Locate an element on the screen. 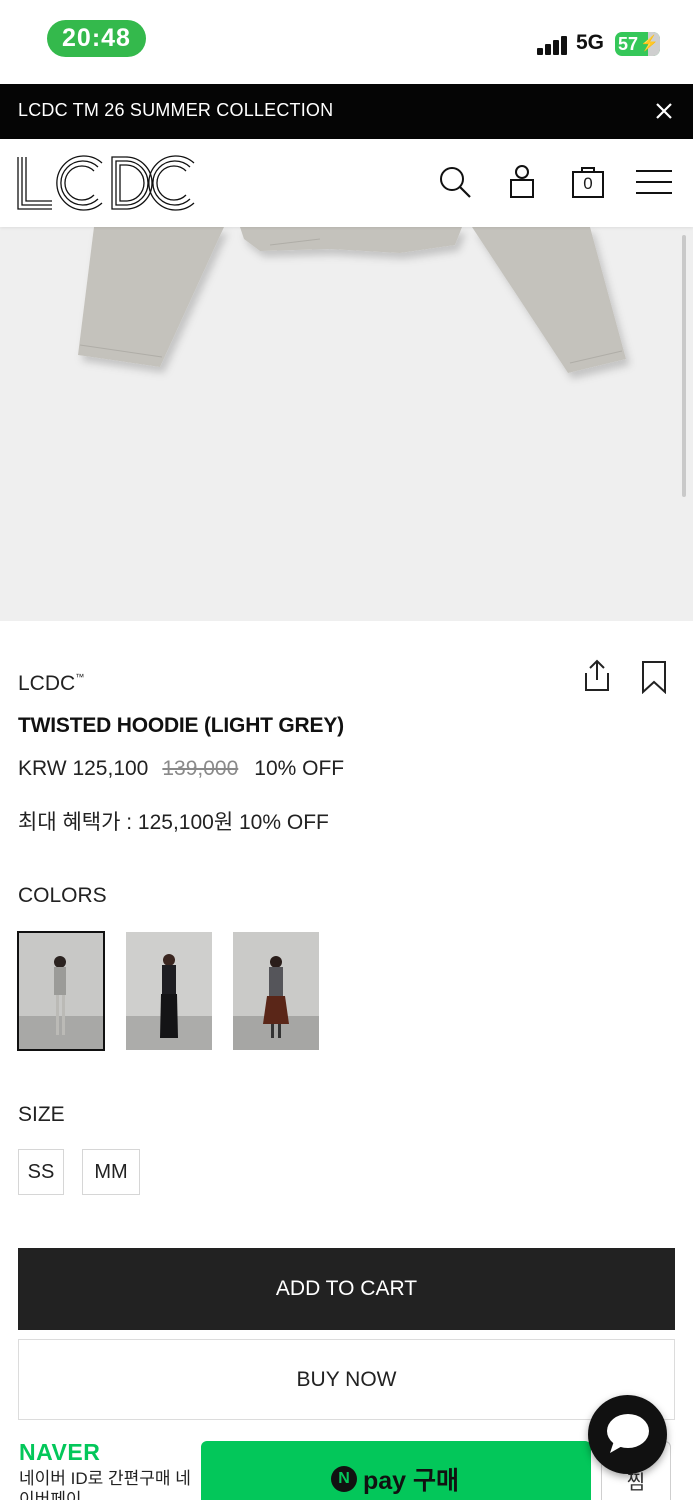 Image resolution: width=693 pixels, height=1500 pixels. cart-icon: 0 is located at coordinates (588, 182).